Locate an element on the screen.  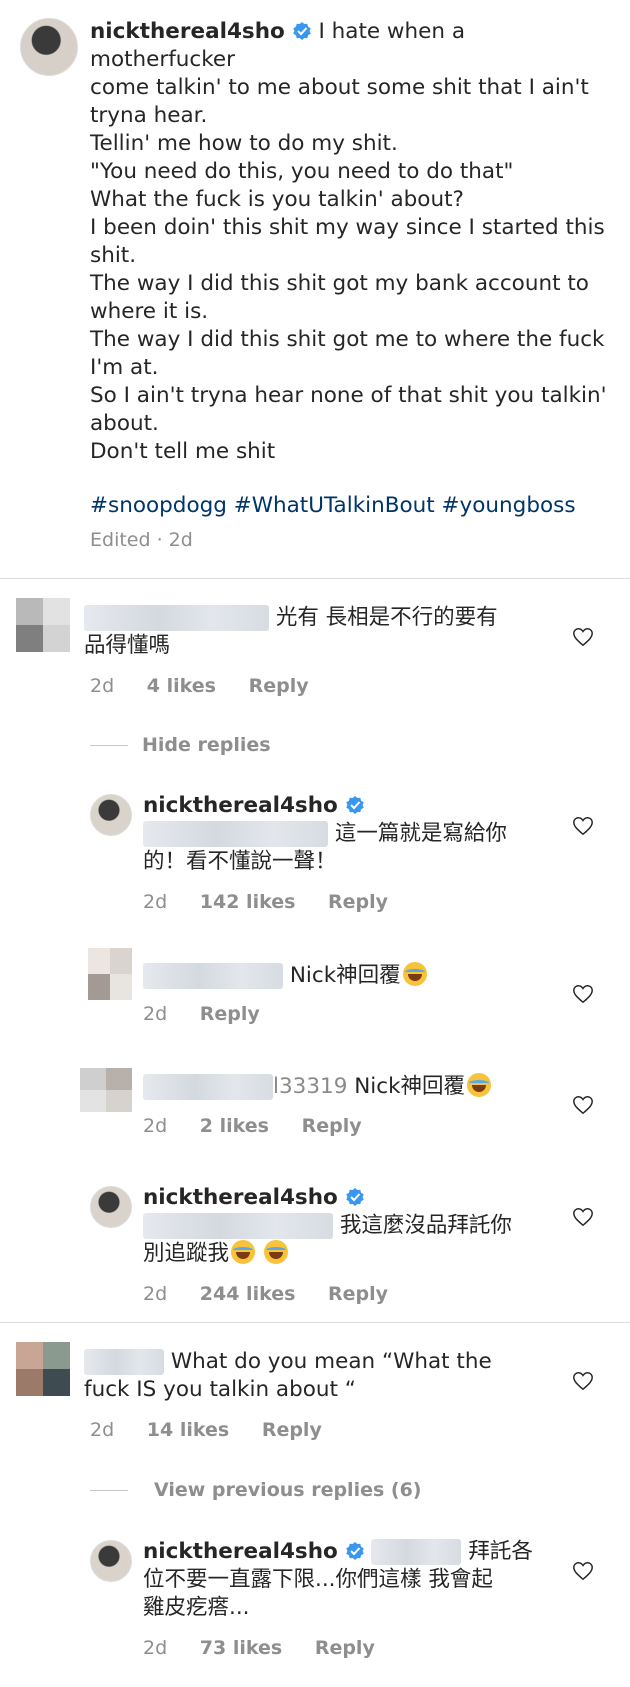
post-author-username: nickthereal4sho is located at coordinates (187, 31).